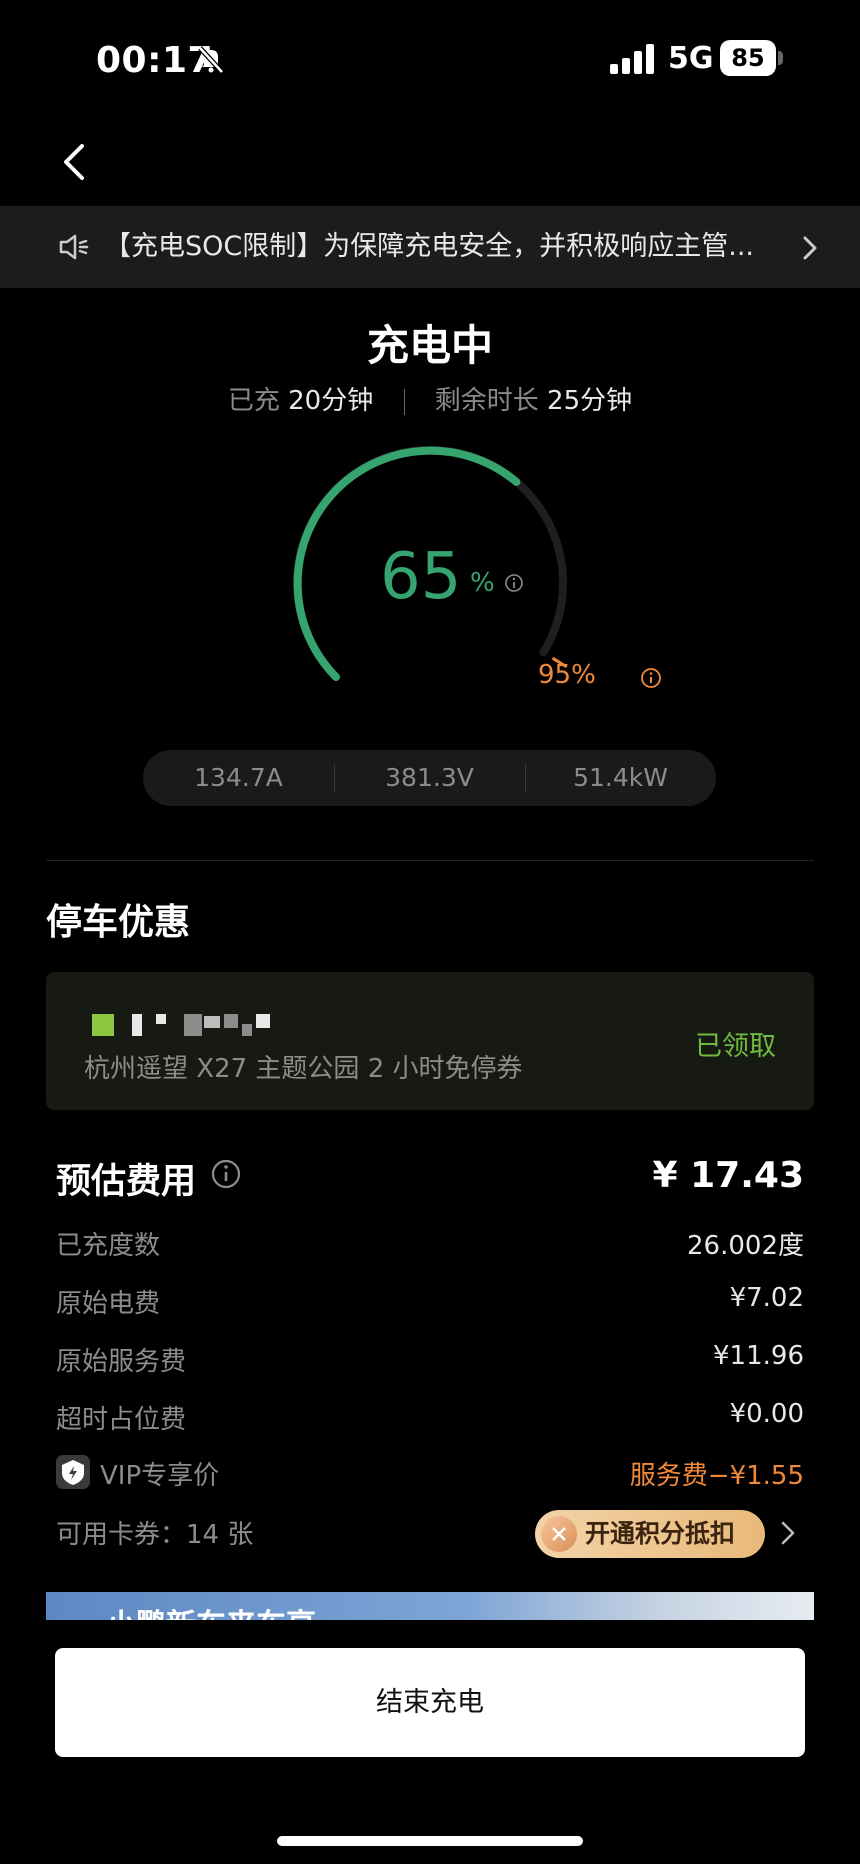 The width and height of the screenshot is (860, 1864). I want to click on available-coupons: 可用卡券：14 张, so click(154, 1532).